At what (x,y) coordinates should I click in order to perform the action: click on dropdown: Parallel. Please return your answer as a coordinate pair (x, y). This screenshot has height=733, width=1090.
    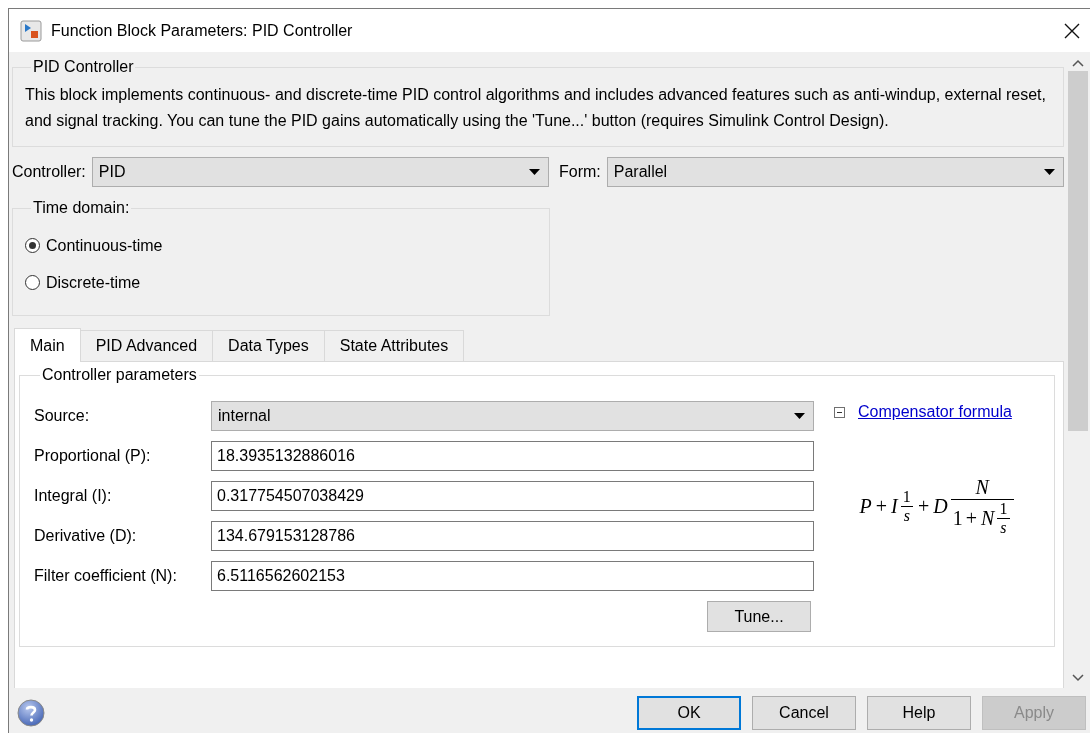
    Looking at the image, I should click on (835, 172).